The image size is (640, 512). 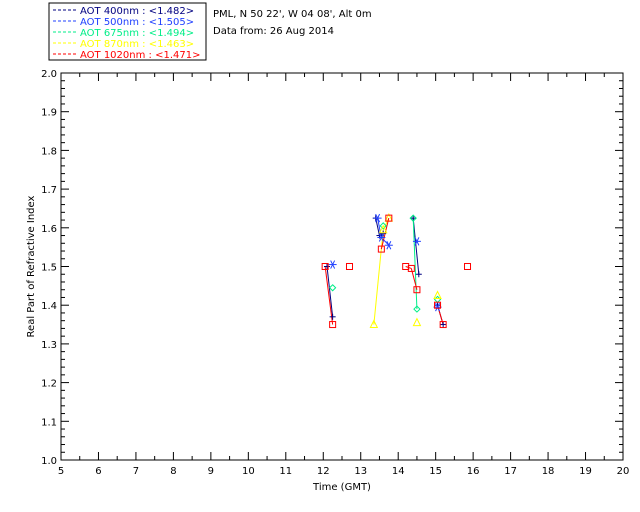 I want to click on legend-label: AOT 1020nm : <1.471>, so click(x=140, y=55).